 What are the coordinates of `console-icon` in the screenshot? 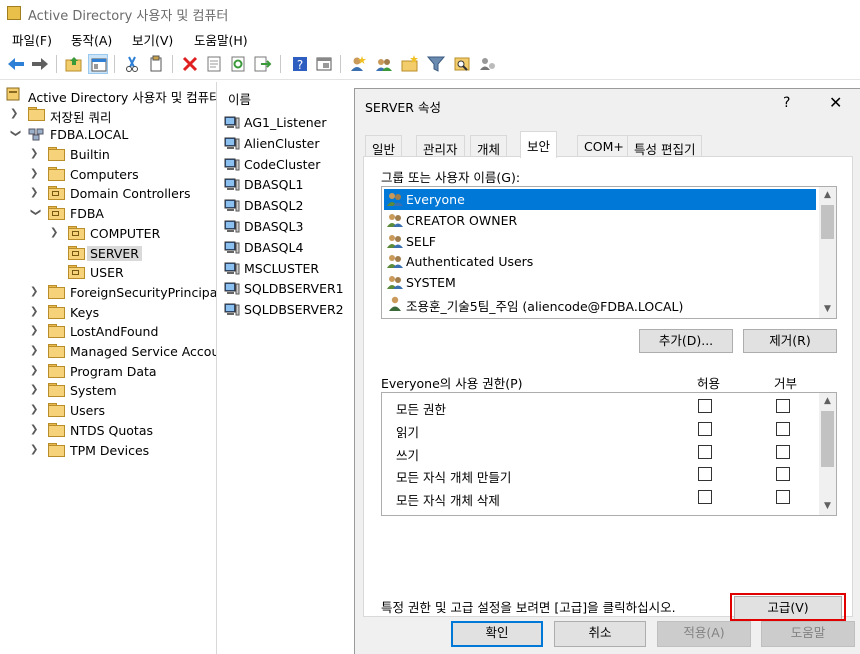 It's located at (324, 64).